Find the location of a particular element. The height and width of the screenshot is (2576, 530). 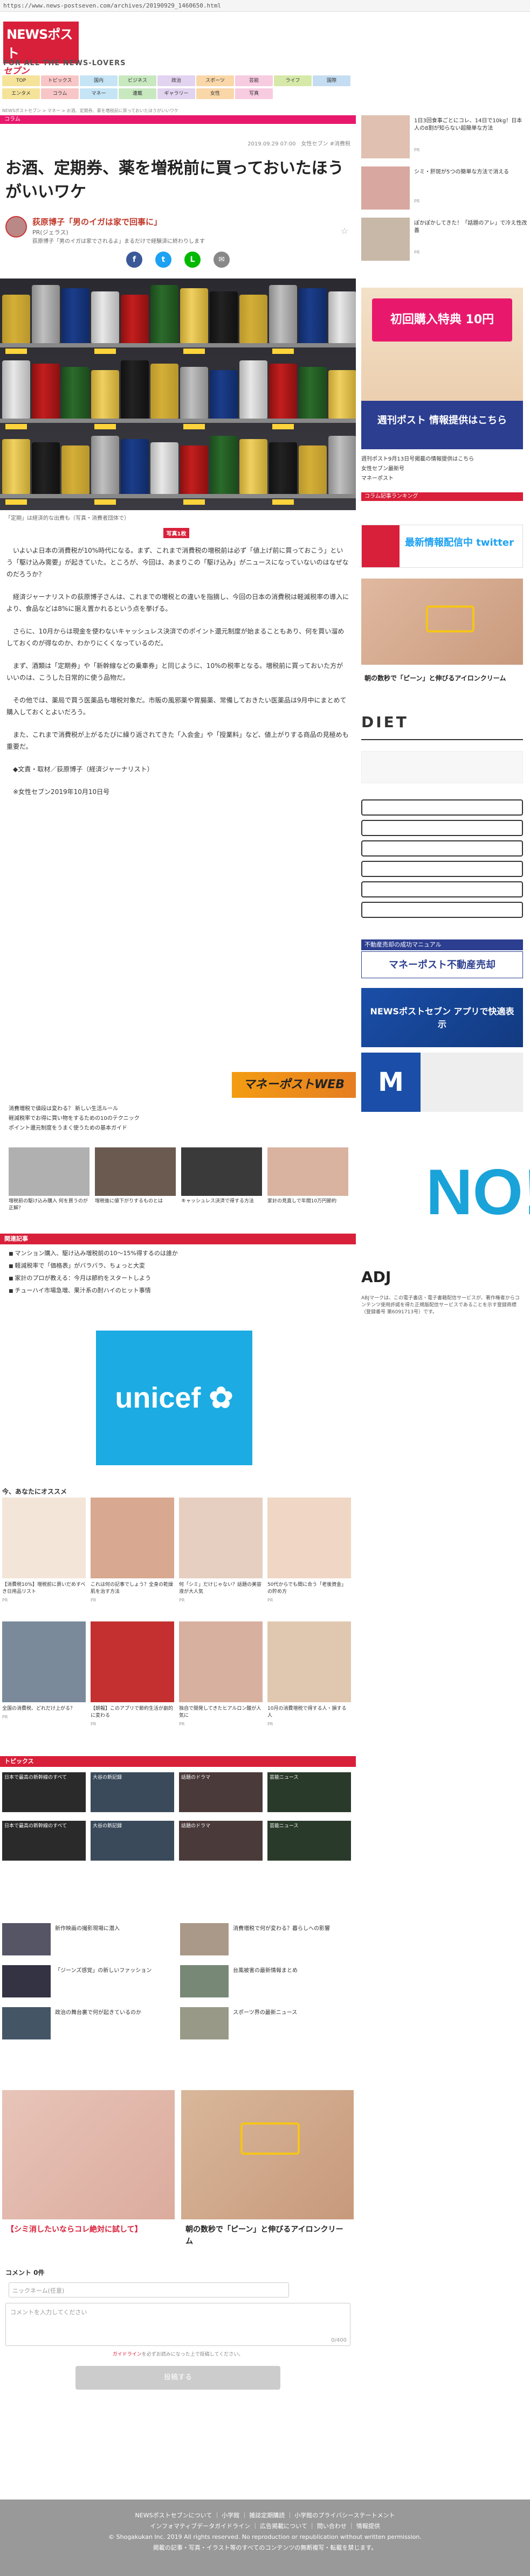

topic-item: スポーツ界の最新ニュース is located at coordinates (266, 2026).